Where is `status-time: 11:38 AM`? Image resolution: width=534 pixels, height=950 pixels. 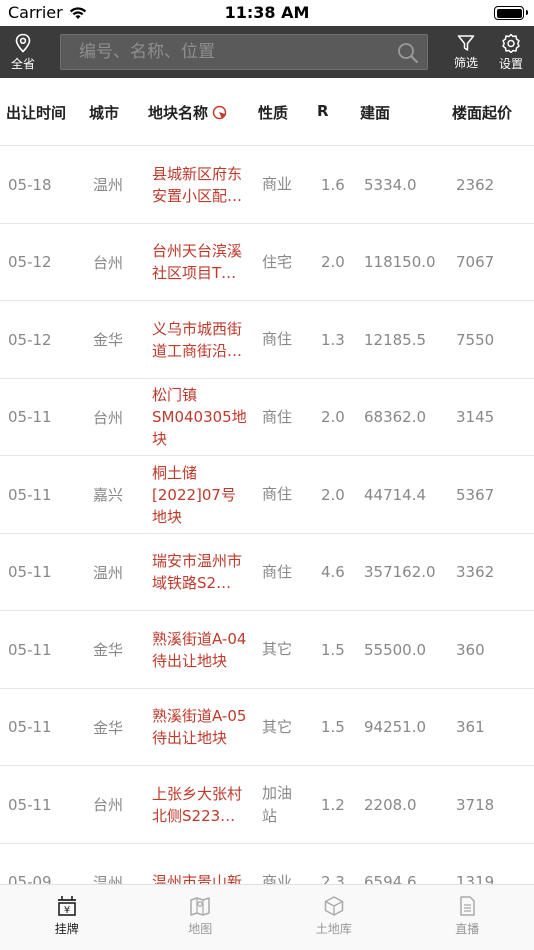 status-time: 11:38 AM is located at coordinates (267, 12).